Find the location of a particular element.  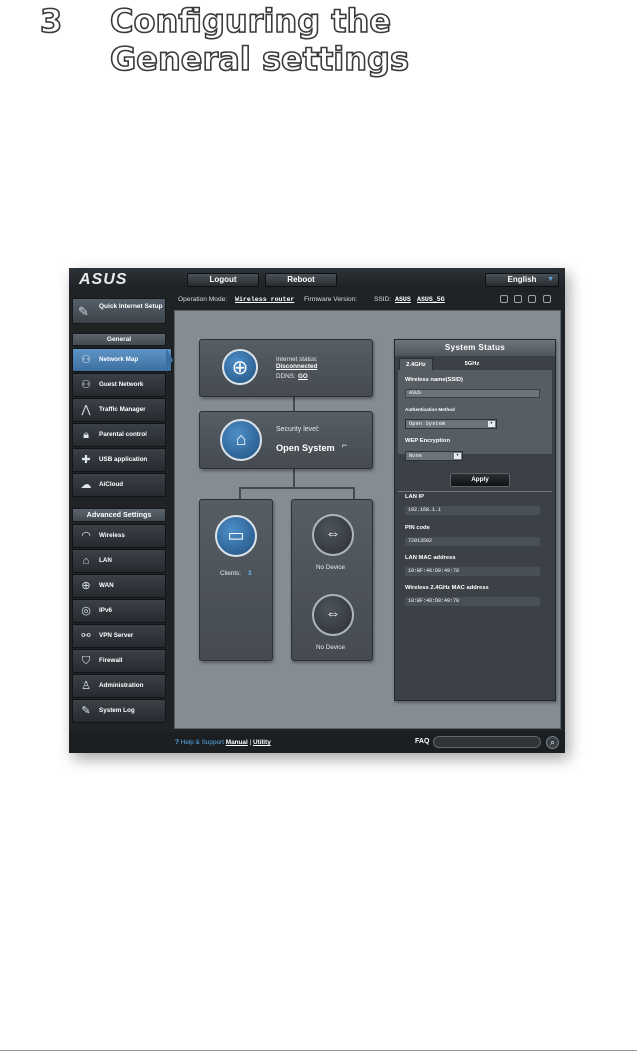

top-bar: ASUS Logout Reboot English ▼ is located at coordinates (317, 280).